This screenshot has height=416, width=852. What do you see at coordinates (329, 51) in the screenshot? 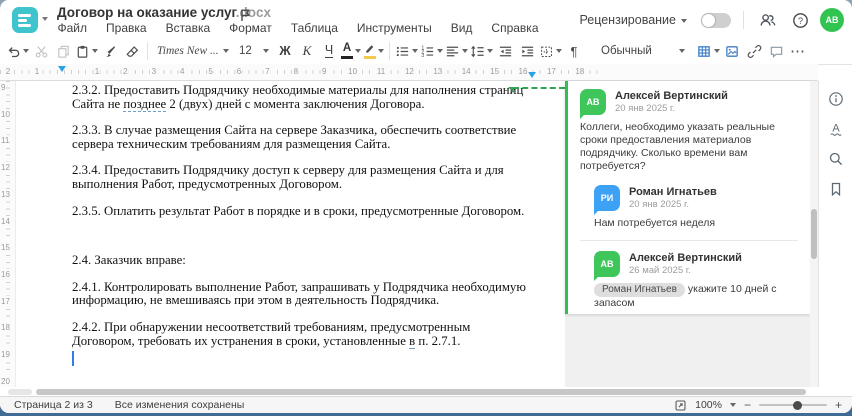
I see `underline-button: Ч` at bounding box center [329, 51].